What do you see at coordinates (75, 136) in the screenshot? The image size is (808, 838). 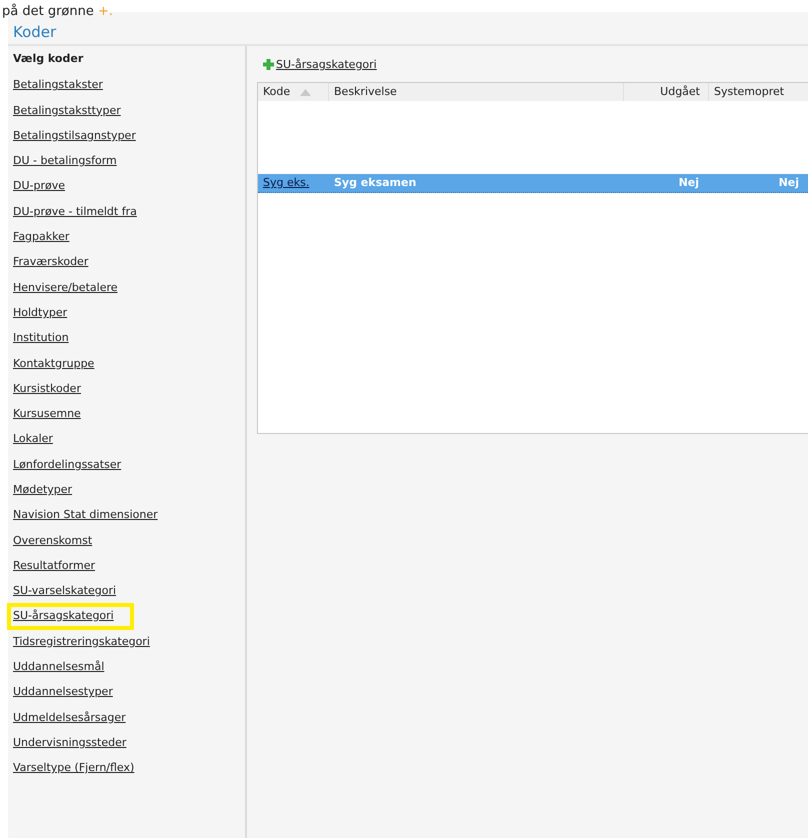 I see `sidebar-link: Betalingstilsagnstyper` at bounding box center [75, 136].